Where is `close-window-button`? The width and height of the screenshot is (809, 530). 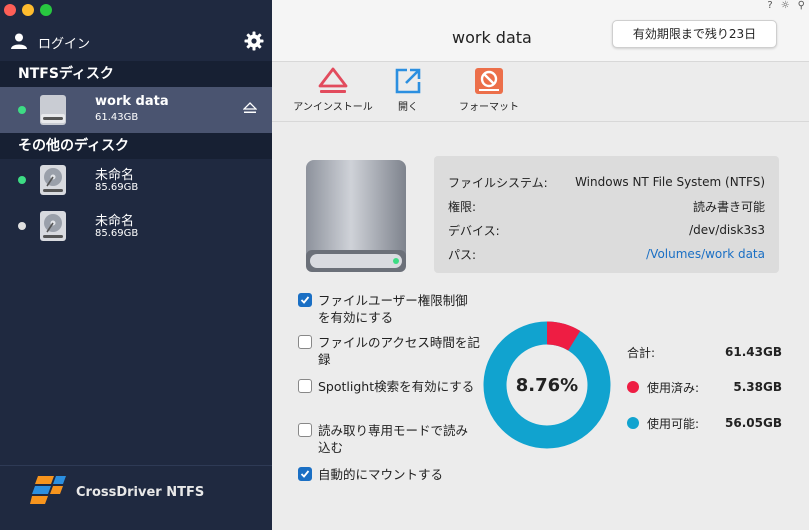
close-window-button is located at coordinates (10, 10).